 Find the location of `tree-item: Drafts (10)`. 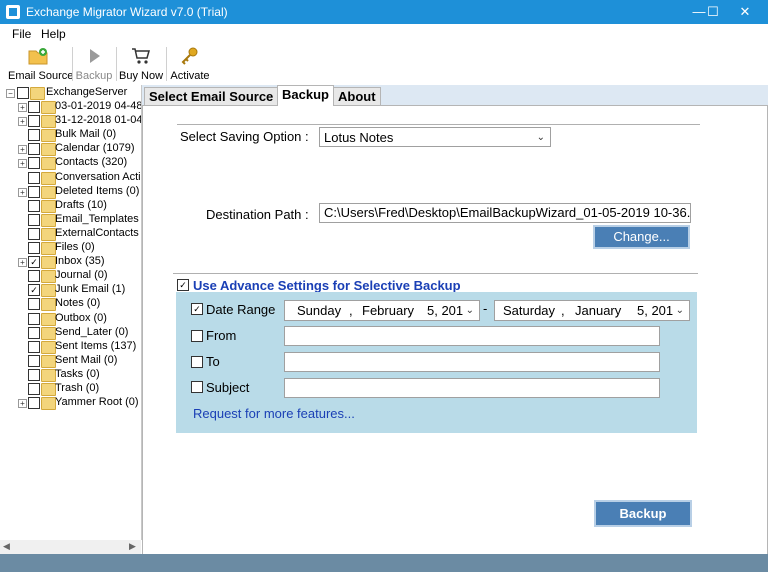

tree-item: Drafts (10) is located at coordinates (70, 206).